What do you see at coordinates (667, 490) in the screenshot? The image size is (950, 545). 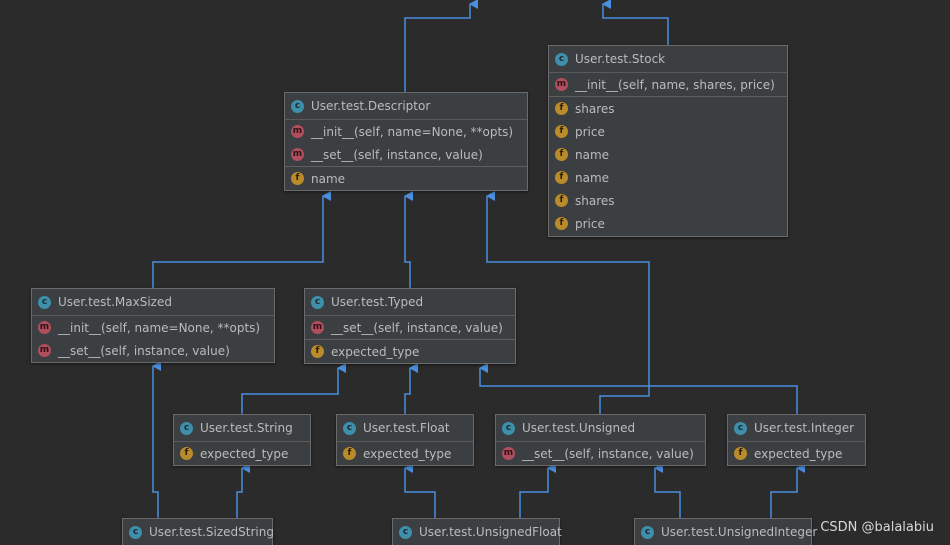 I see `edge-unsignedinteger-to-unsigned` at bounding box center [667, 490].